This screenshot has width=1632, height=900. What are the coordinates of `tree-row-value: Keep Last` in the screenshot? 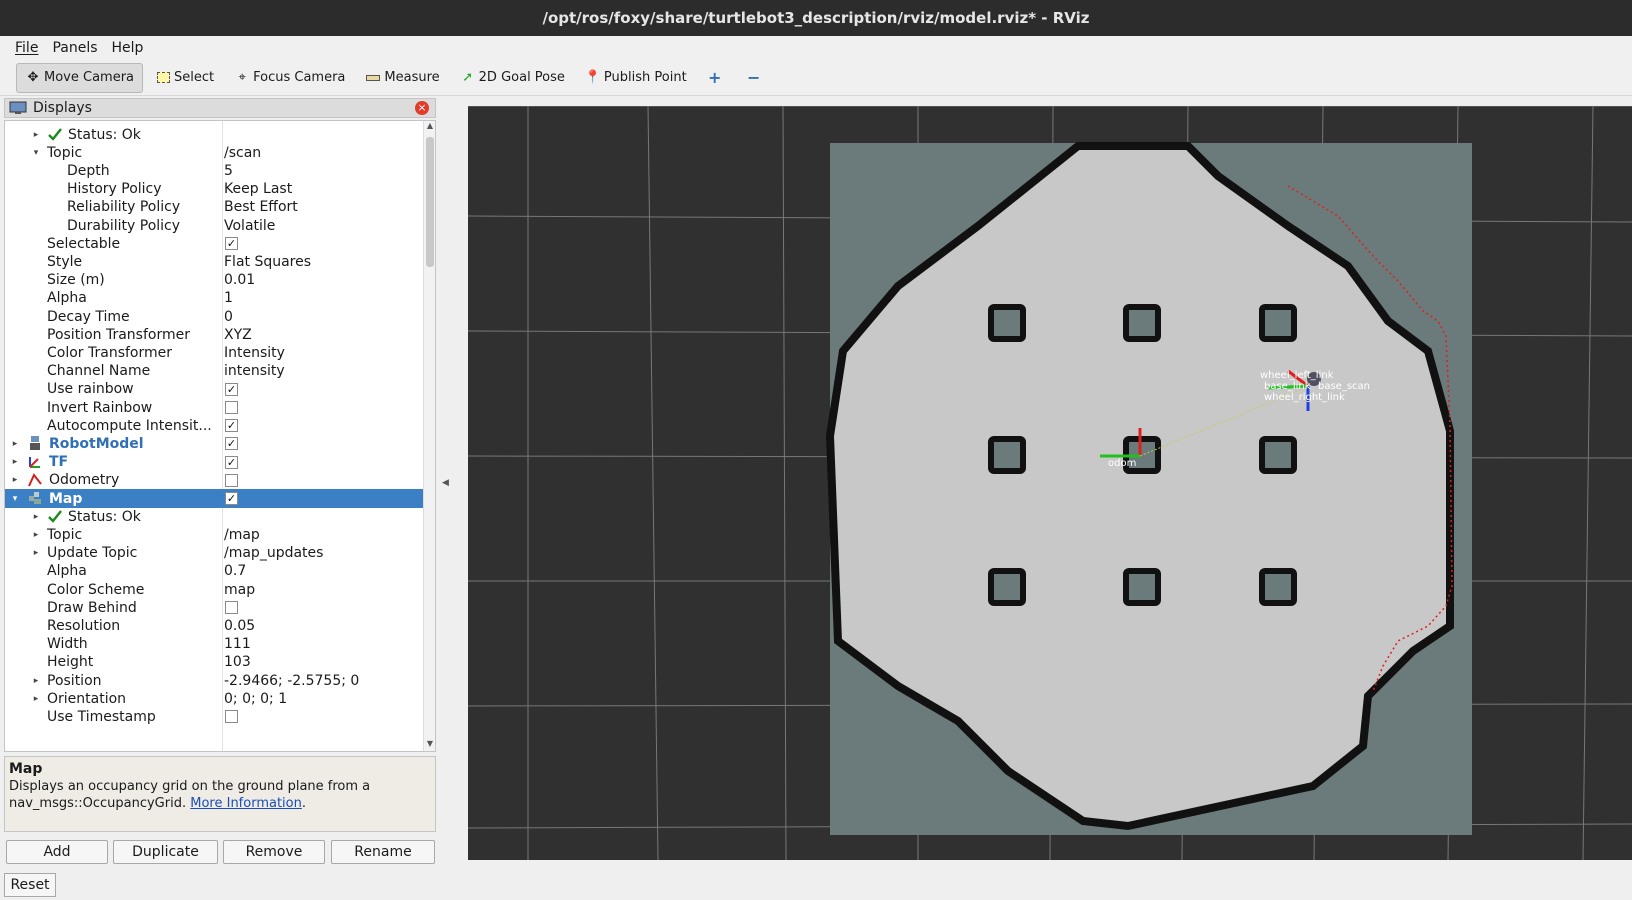 It's located at (258, 189).